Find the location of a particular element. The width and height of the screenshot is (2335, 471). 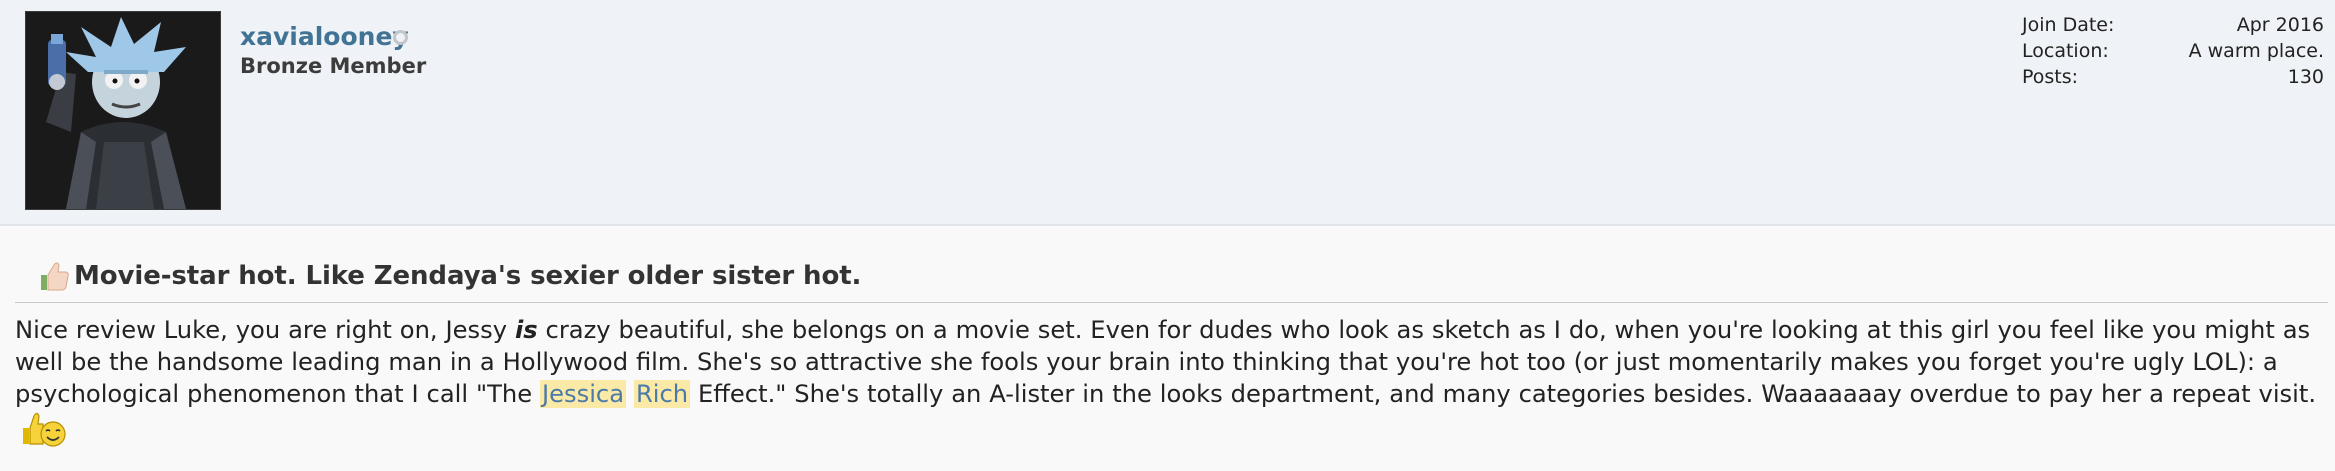

stat-value: 130 is located at coordinates (2305, 77).